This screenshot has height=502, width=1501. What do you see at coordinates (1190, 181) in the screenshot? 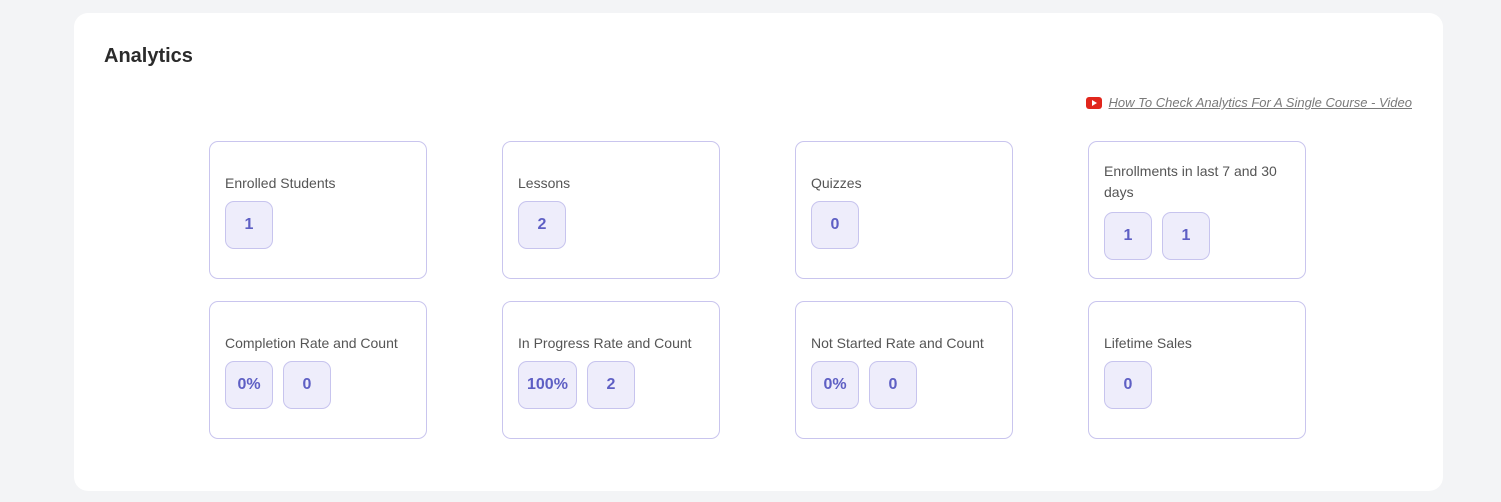
I see `card-label: Enrollments in last 7 and 30 days` at bounding box center [1190, 181].